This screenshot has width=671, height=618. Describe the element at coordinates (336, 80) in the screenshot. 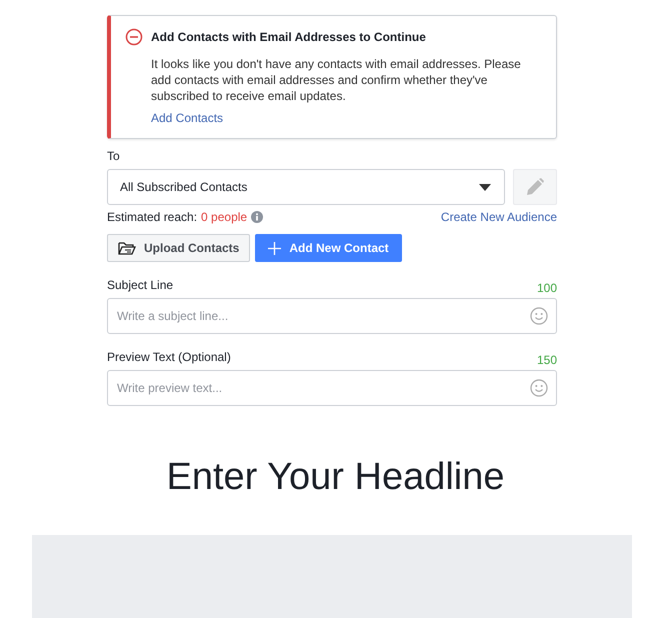

I see `alert-message: It looks like you don't have any contacts with email addresses. Please add contacts with email addresses and confirm whether they've subscribed to receive email updates.` at that location.